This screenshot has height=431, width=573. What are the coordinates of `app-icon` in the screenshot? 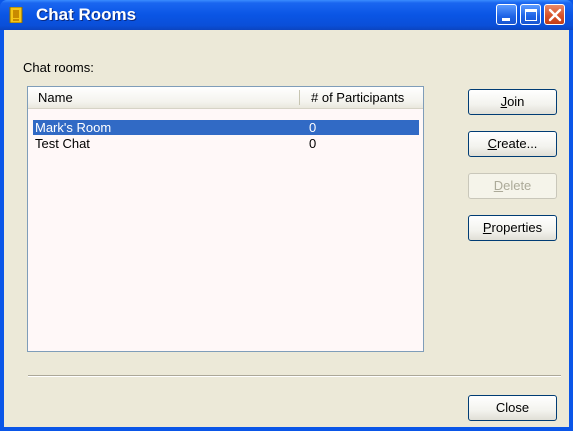 It's located at (16, 15).